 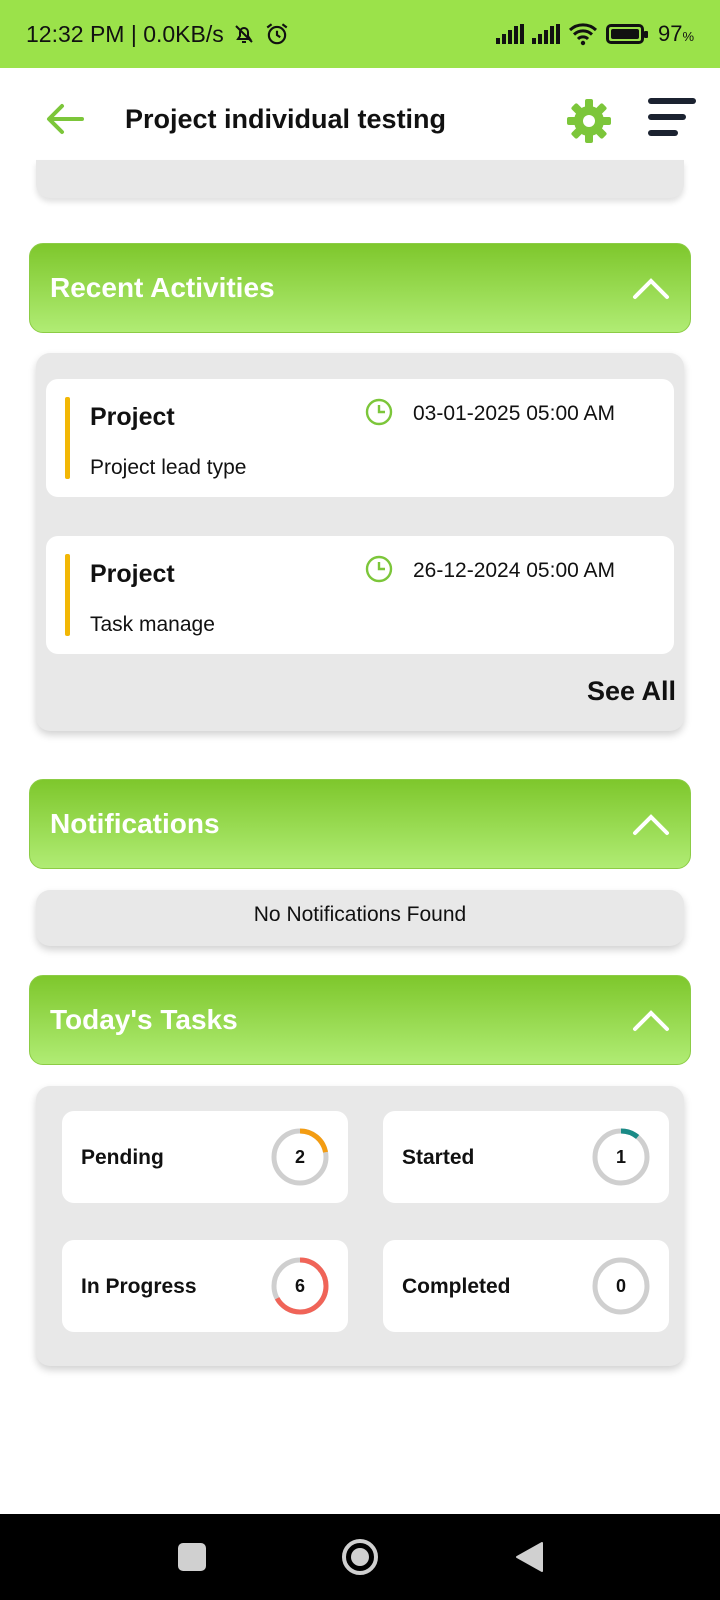 I want to click on section-title: Notifications, so click(x=135, y=823).